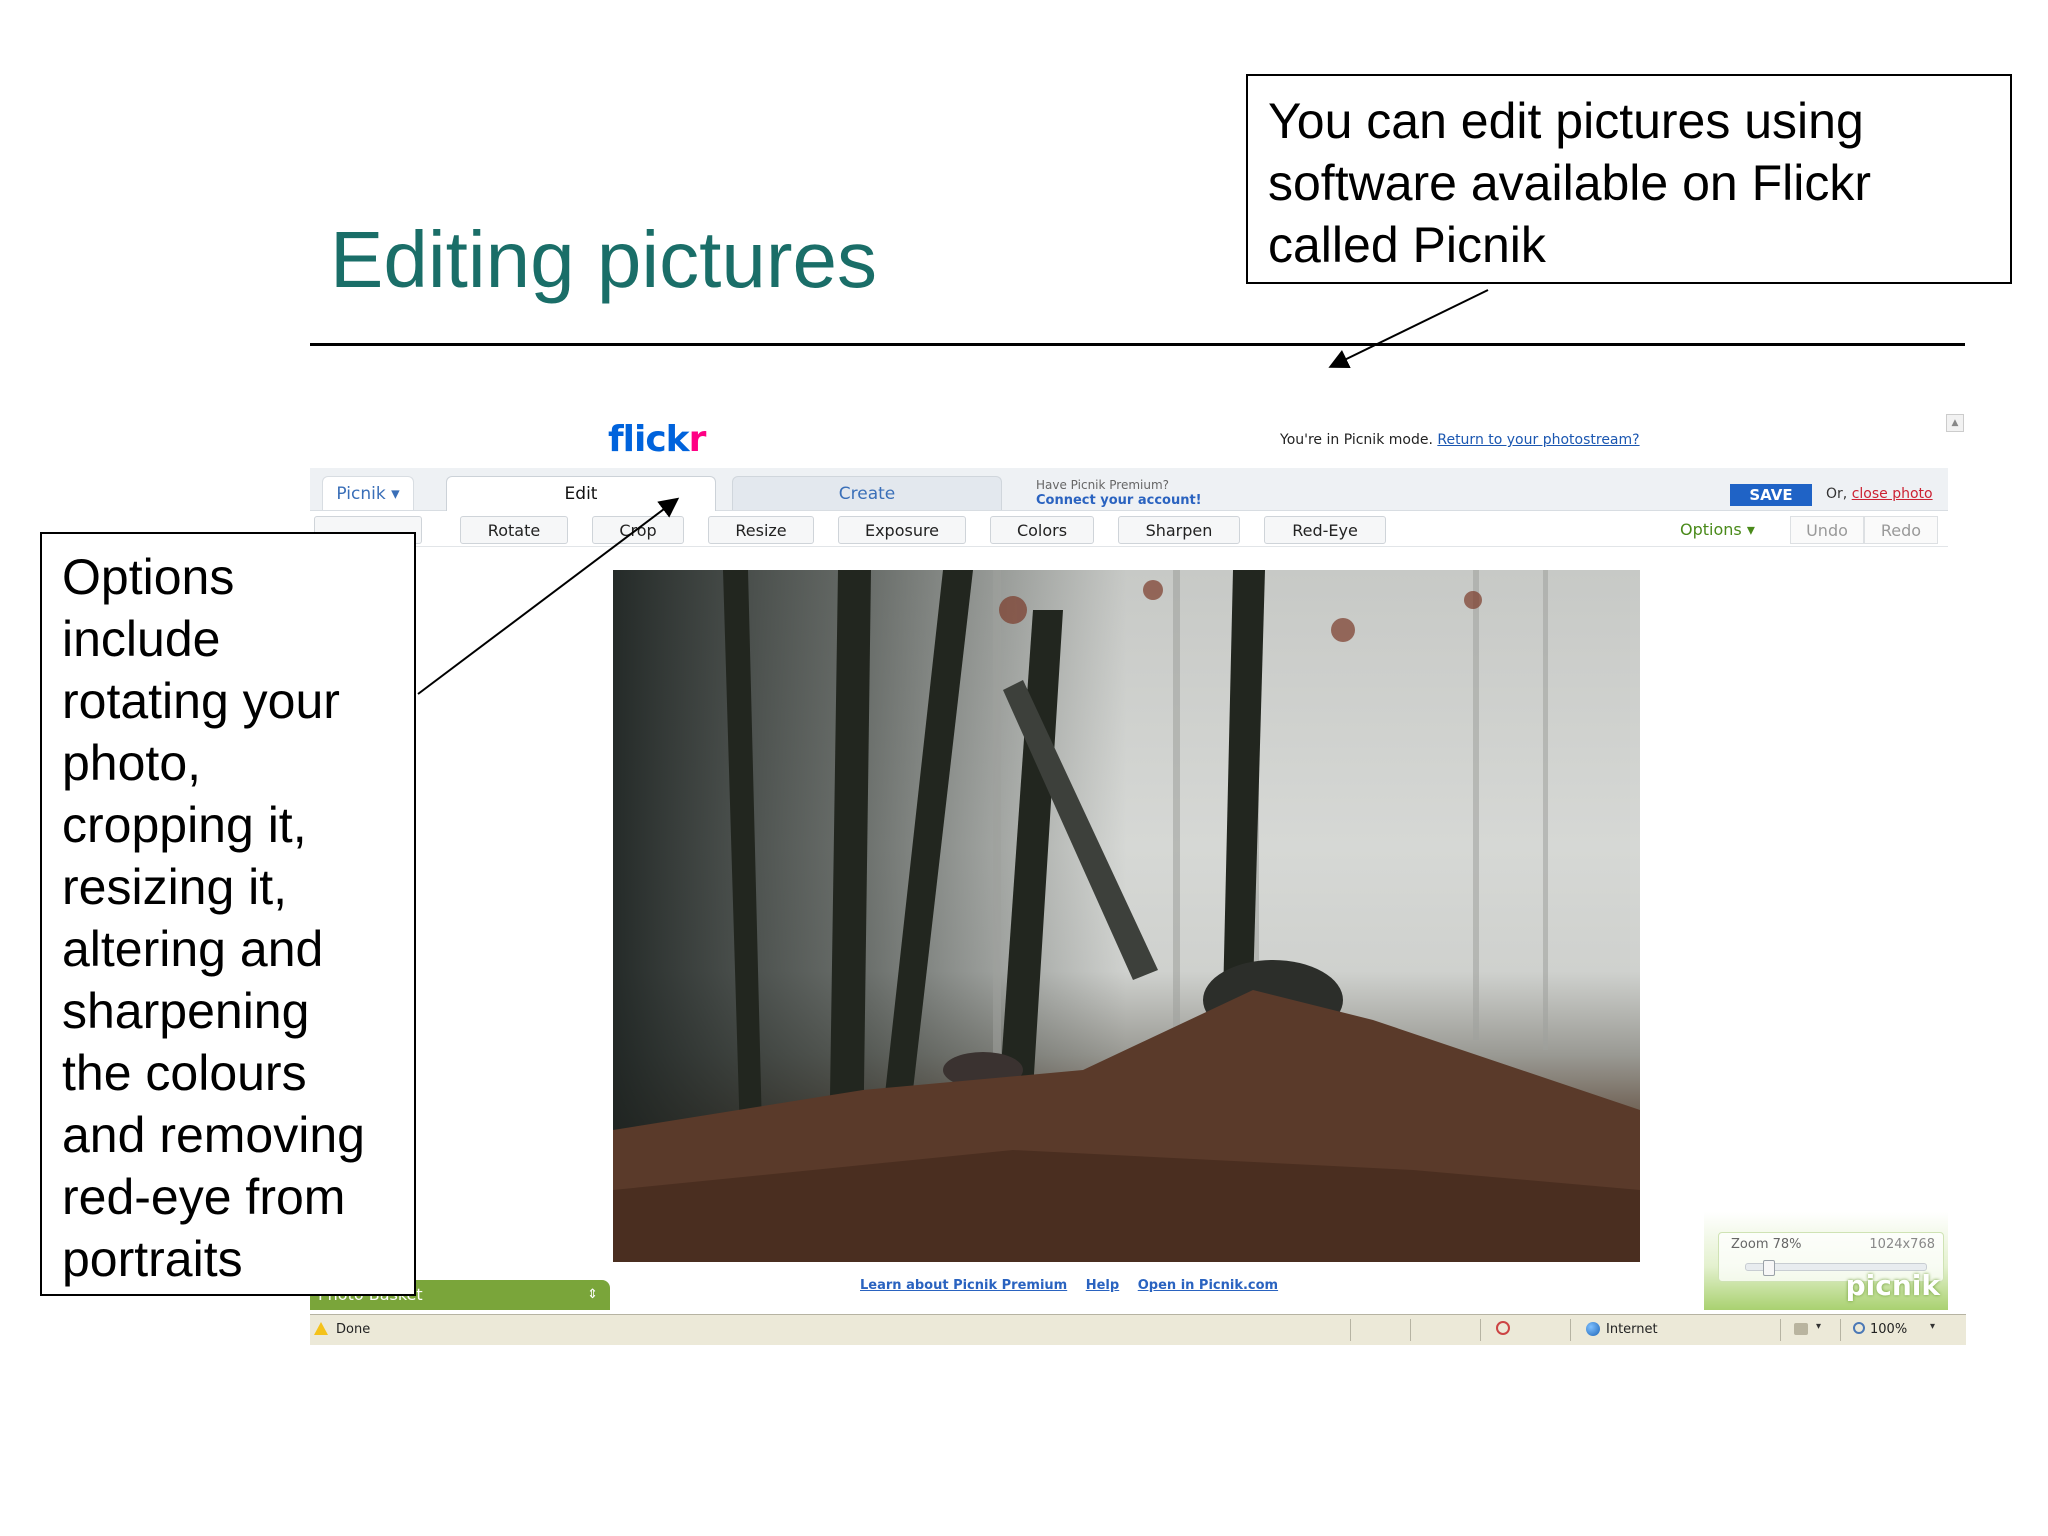 The width and height of the screenshot is (2048, 1536). I want to click on callout-line: include, so click(141, 639).